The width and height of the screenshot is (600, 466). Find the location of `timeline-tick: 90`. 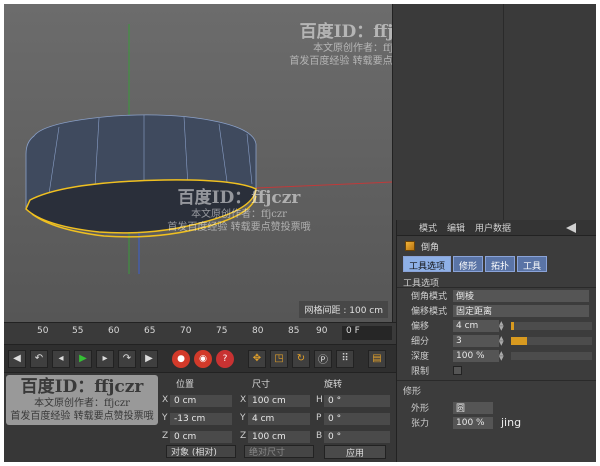

timeline-tick: 90 is located at coordinates (322, 331).